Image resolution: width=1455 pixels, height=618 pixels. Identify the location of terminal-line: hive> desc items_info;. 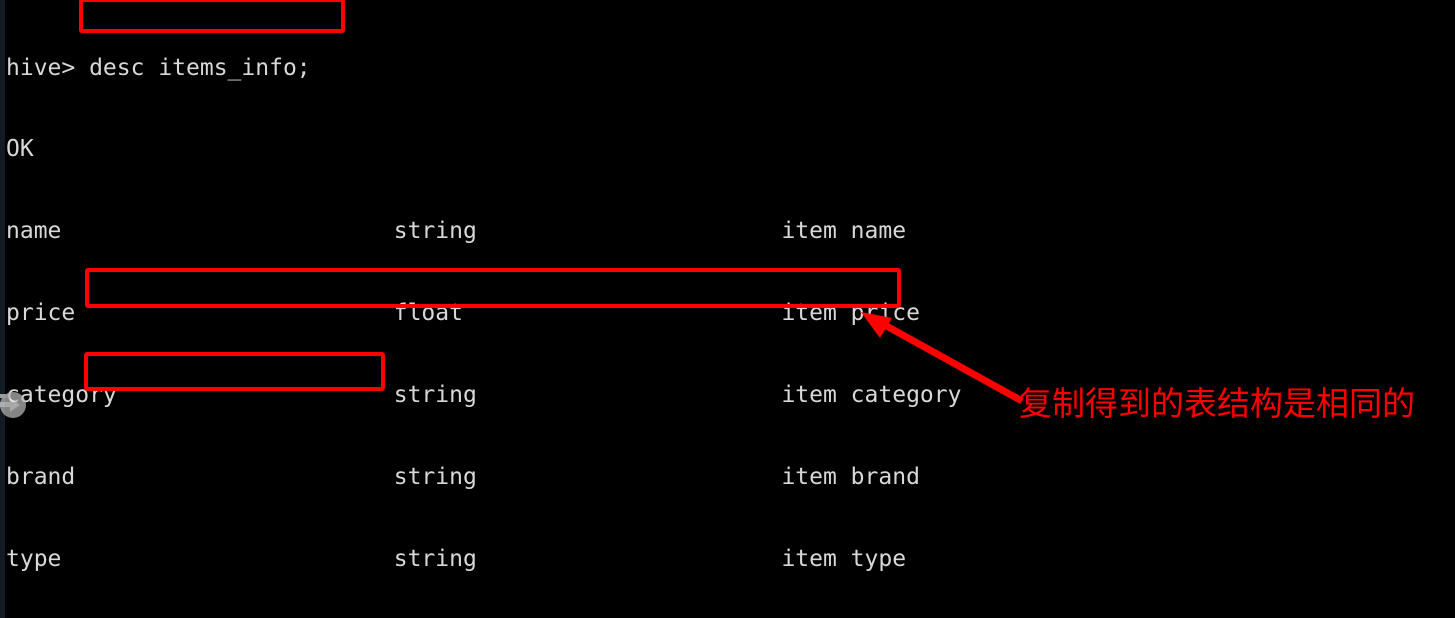
(158, 67).